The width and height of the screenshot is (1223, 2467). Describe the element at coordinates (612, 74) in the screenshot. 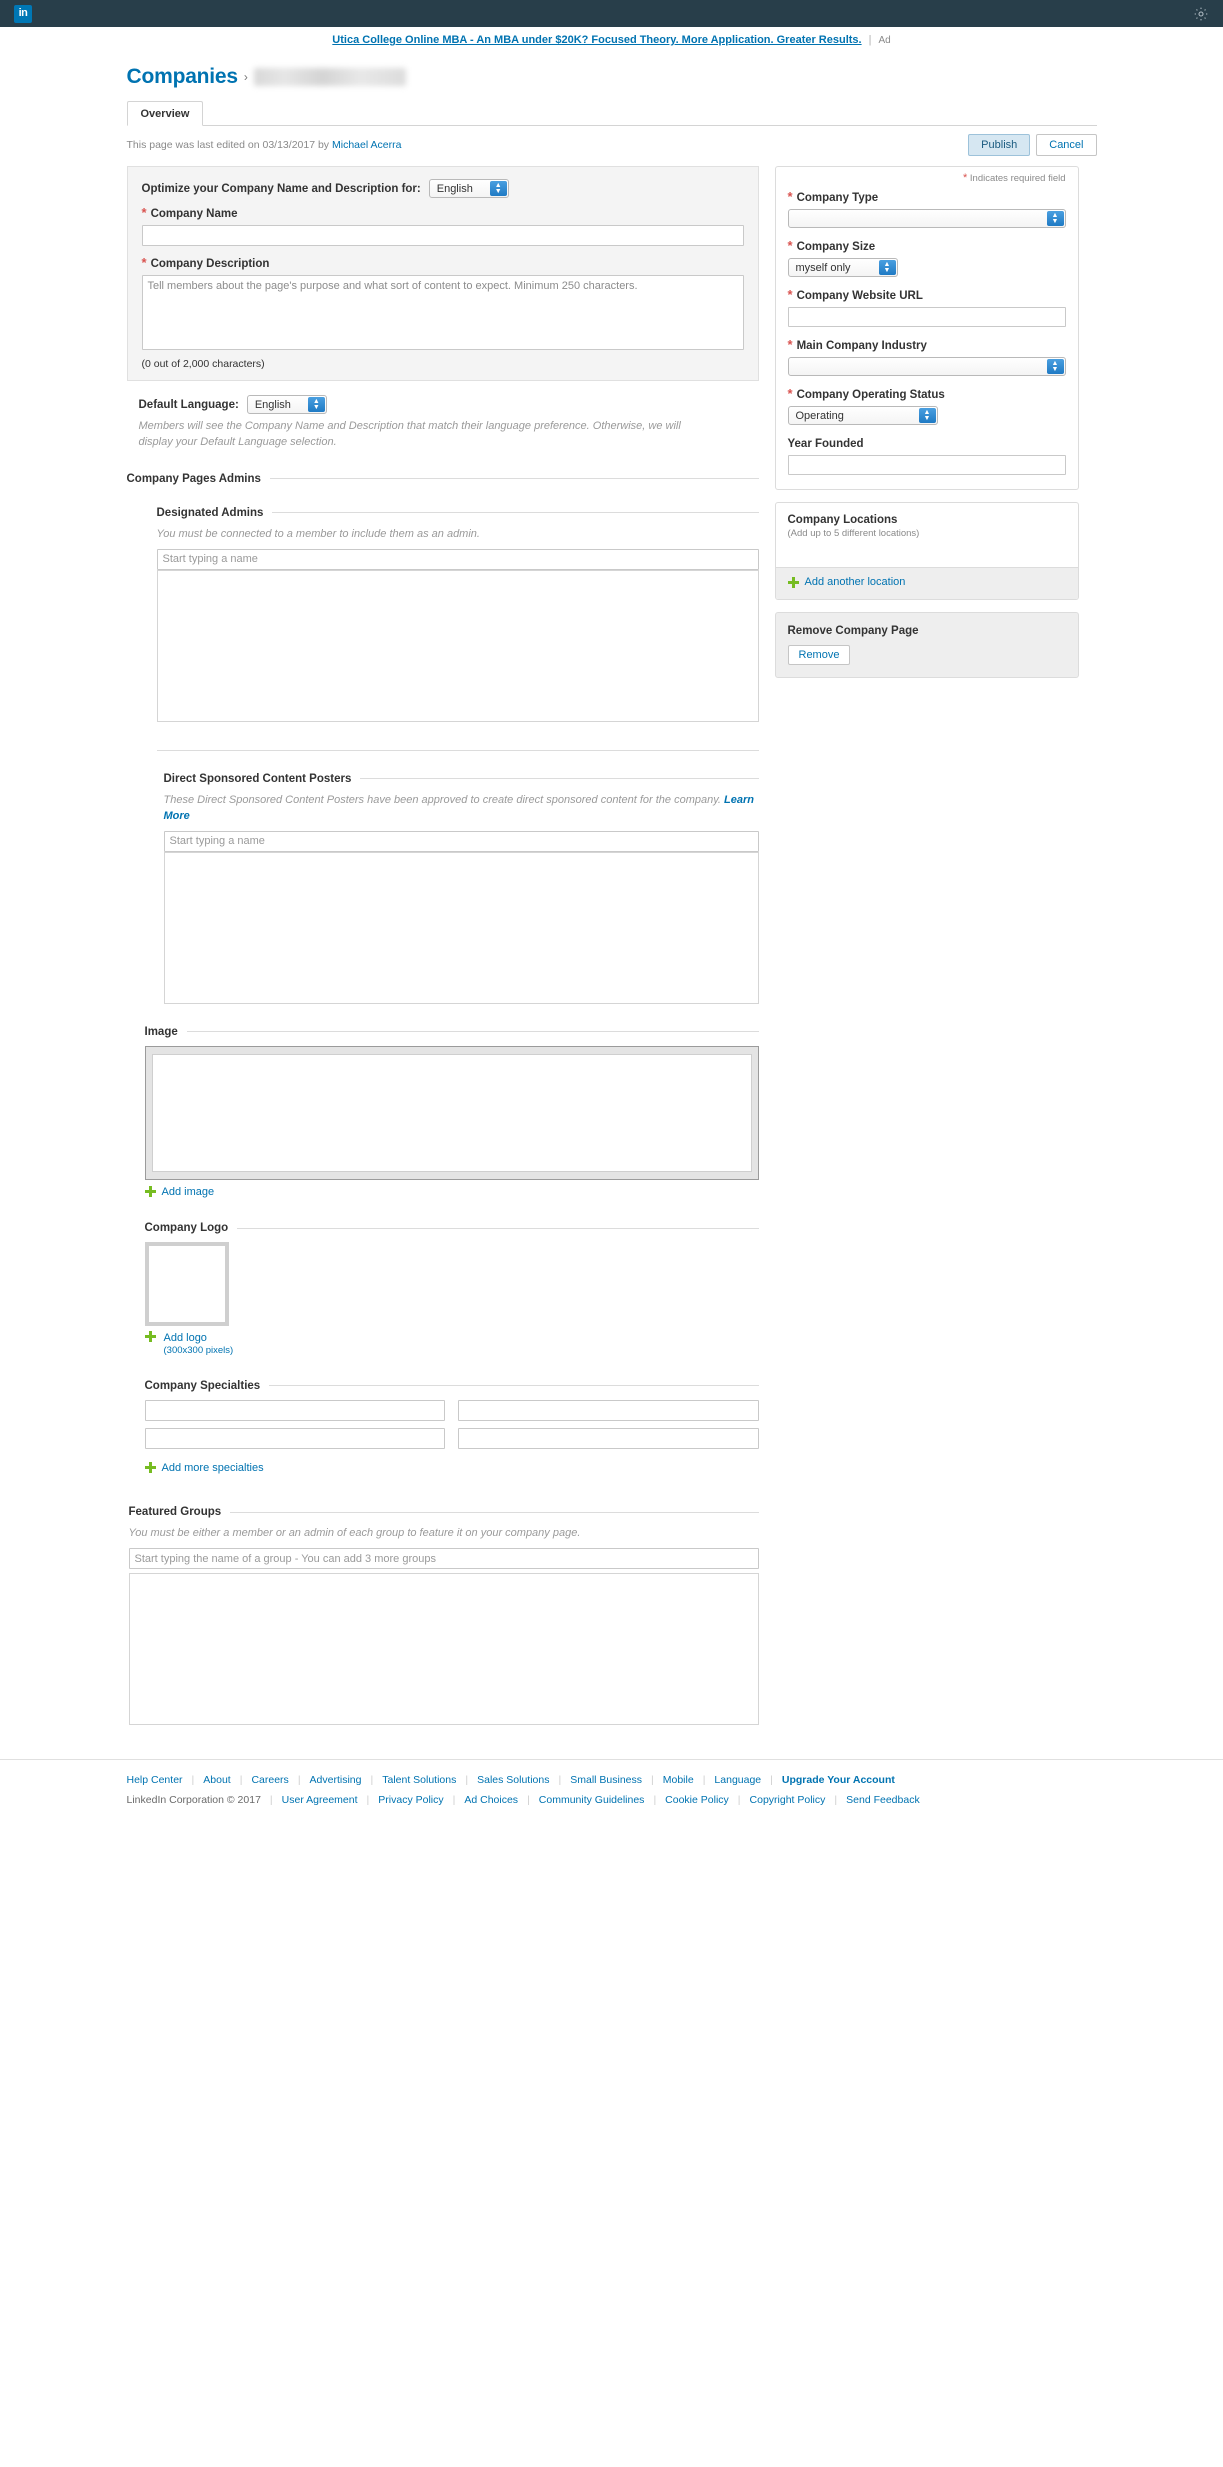

I see `breadcrumb: Companies ›` at that location.